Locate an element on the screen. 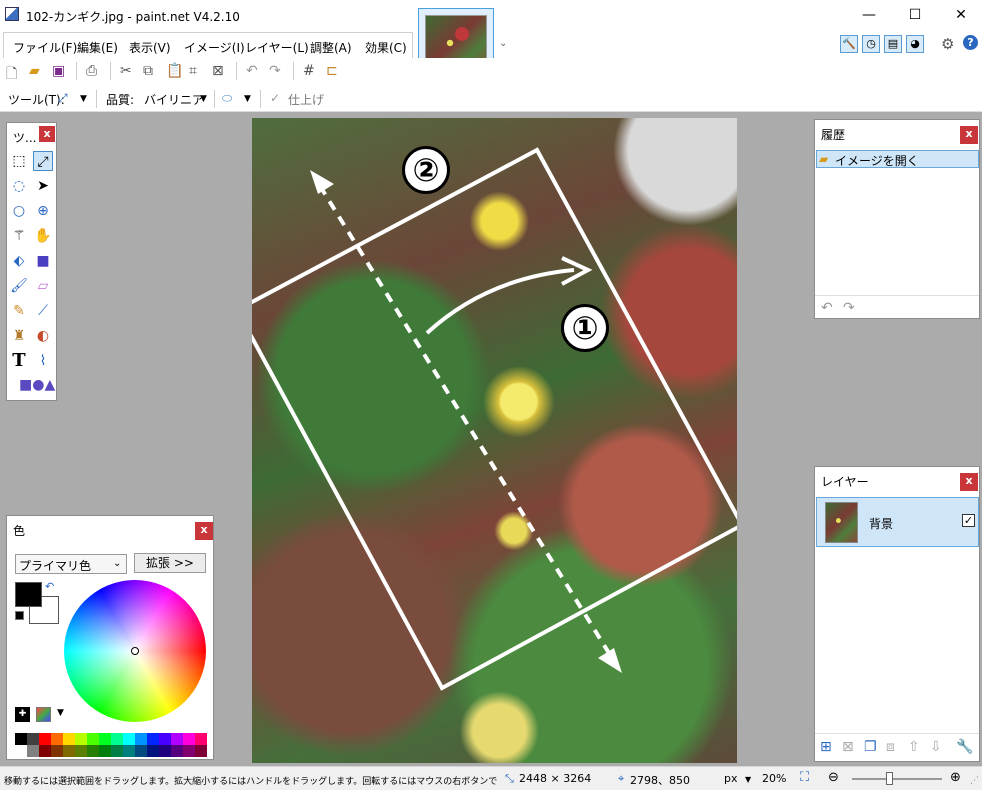 The image size is (982, 790). move-selection-tool-icon: ⤢ is located at coordinates (43, 161).